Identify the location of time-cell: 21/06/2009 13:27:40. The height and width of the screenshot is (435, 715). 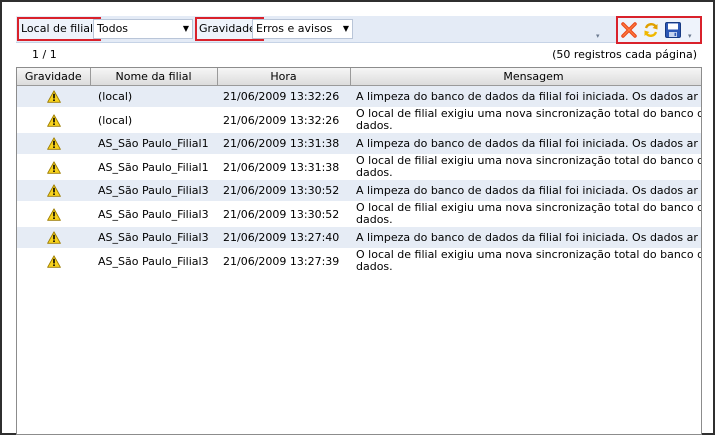
(283, 237).